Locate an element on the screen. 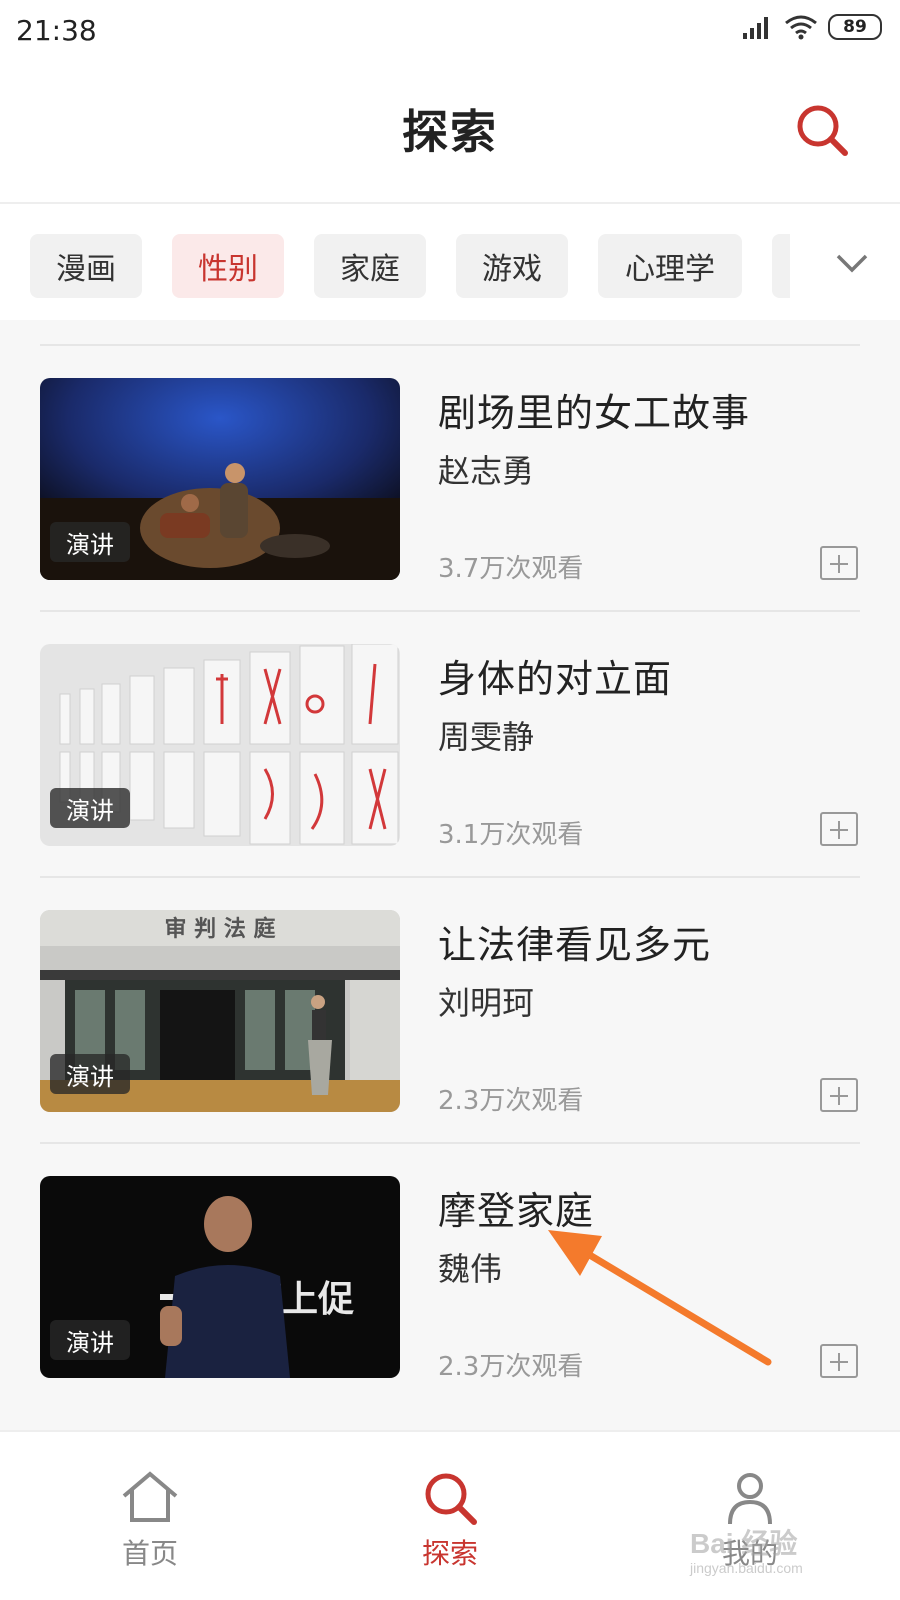  video-view-count: 3.7万次观看 is located at coordinates (511, 569).